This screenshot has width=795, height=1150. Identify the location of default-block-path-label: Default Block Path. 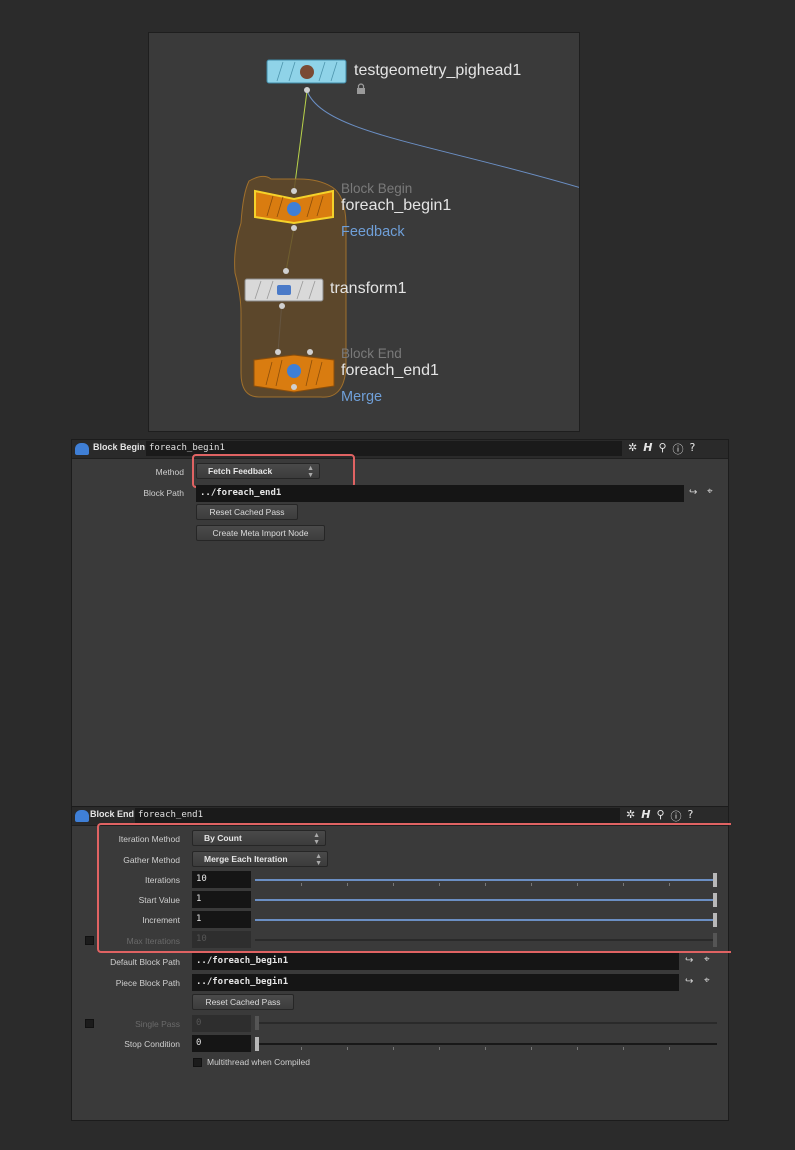
(145, 962).